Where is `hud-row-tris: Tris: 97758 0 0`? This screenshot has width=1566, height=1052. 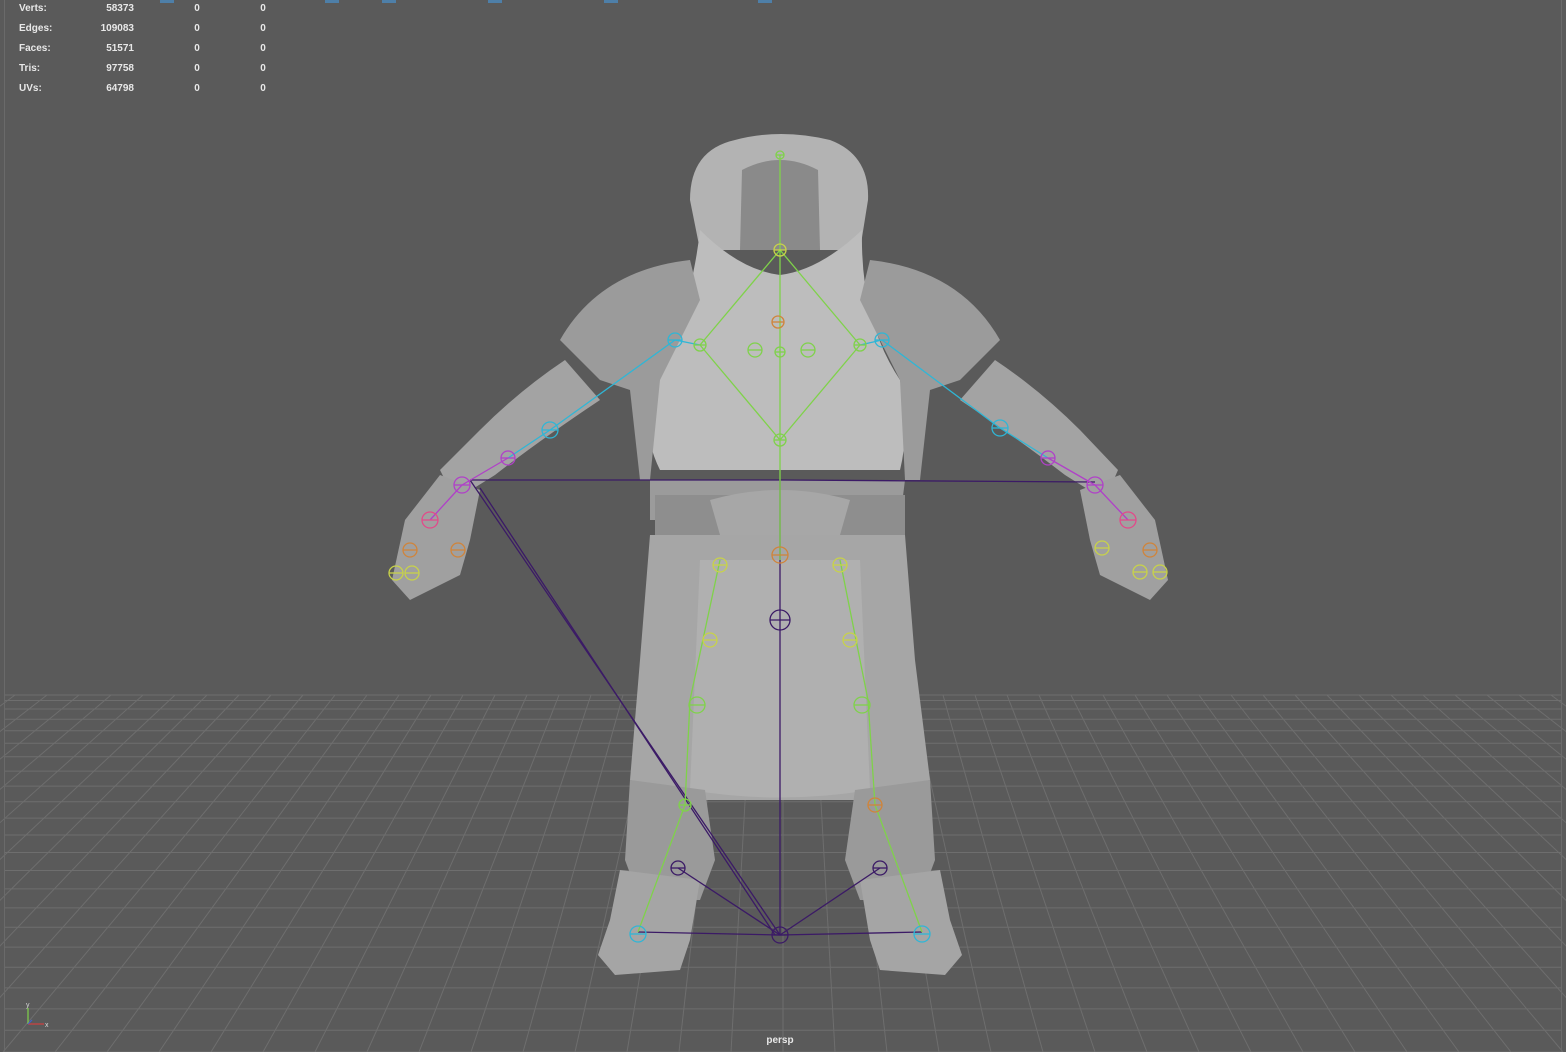
hud-row-tris: Tris: 97758 0 0 is located at coordinates (150, 70).